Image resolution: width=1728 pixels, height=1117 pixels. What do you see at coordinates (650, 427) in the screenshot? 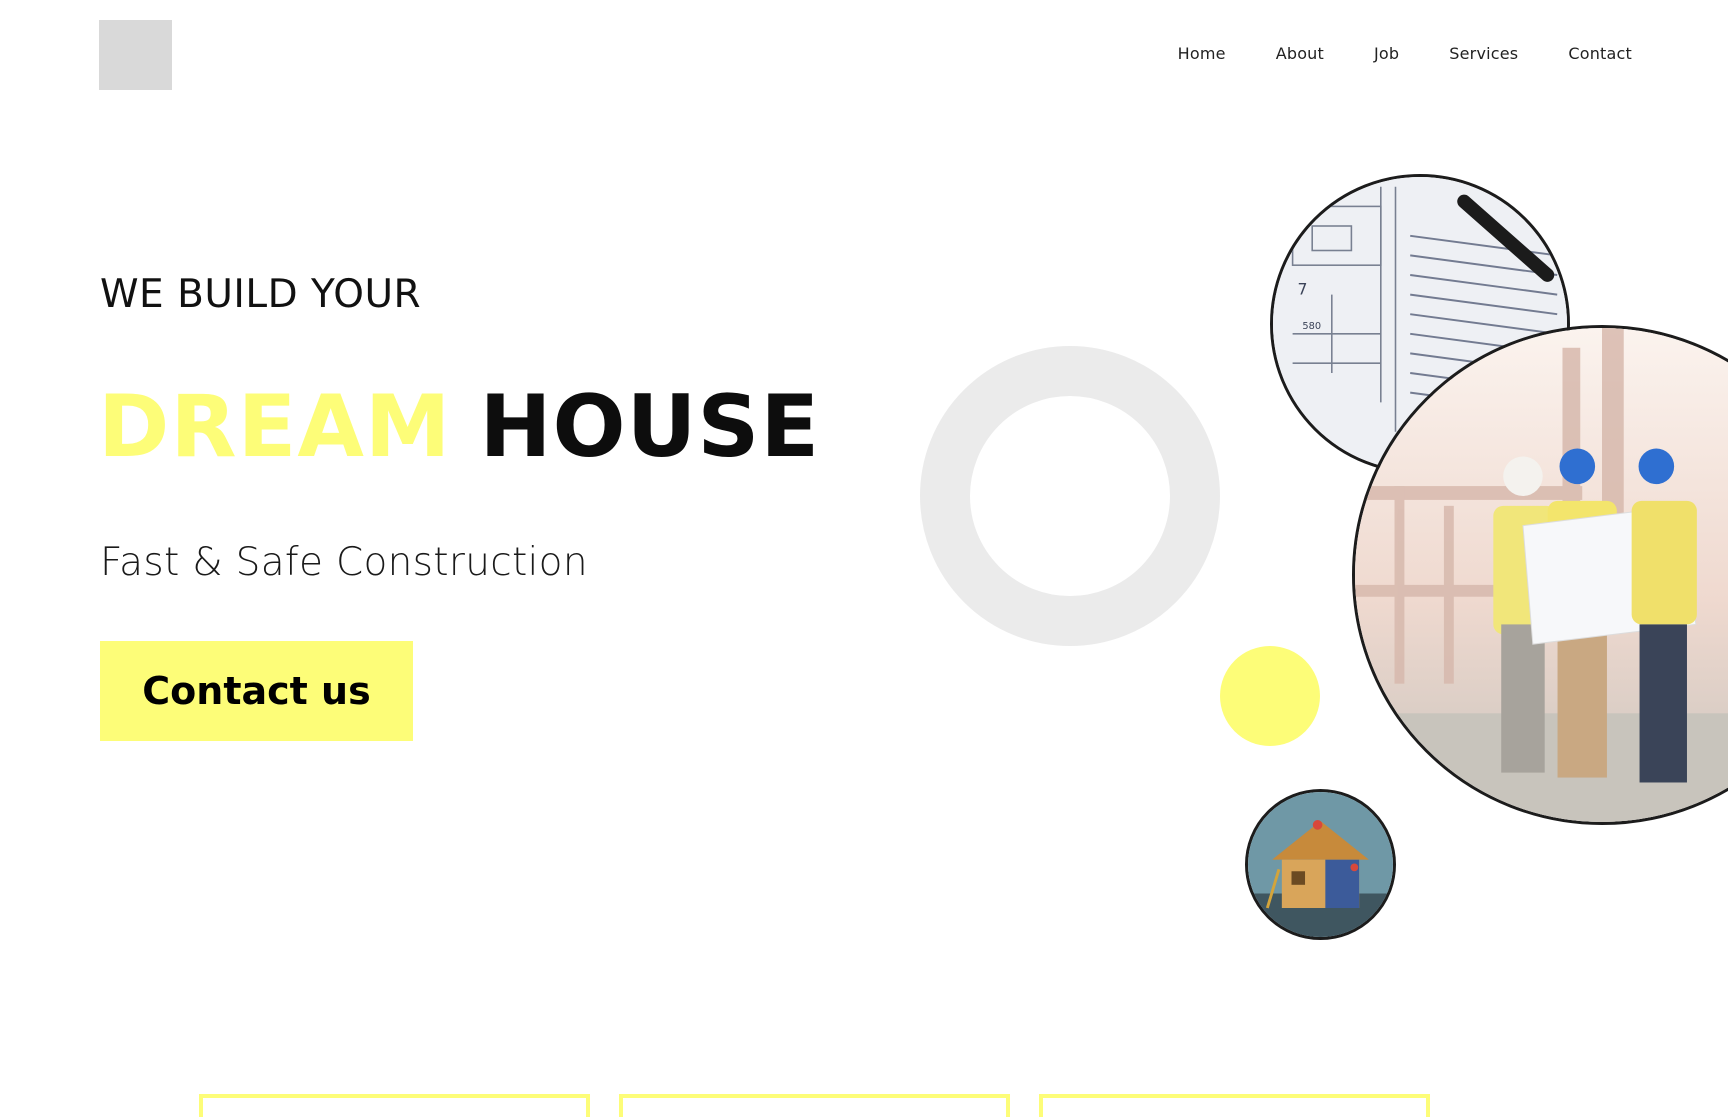
I see `hero-title-main: HOUSE` at bounding box center [650, 427].